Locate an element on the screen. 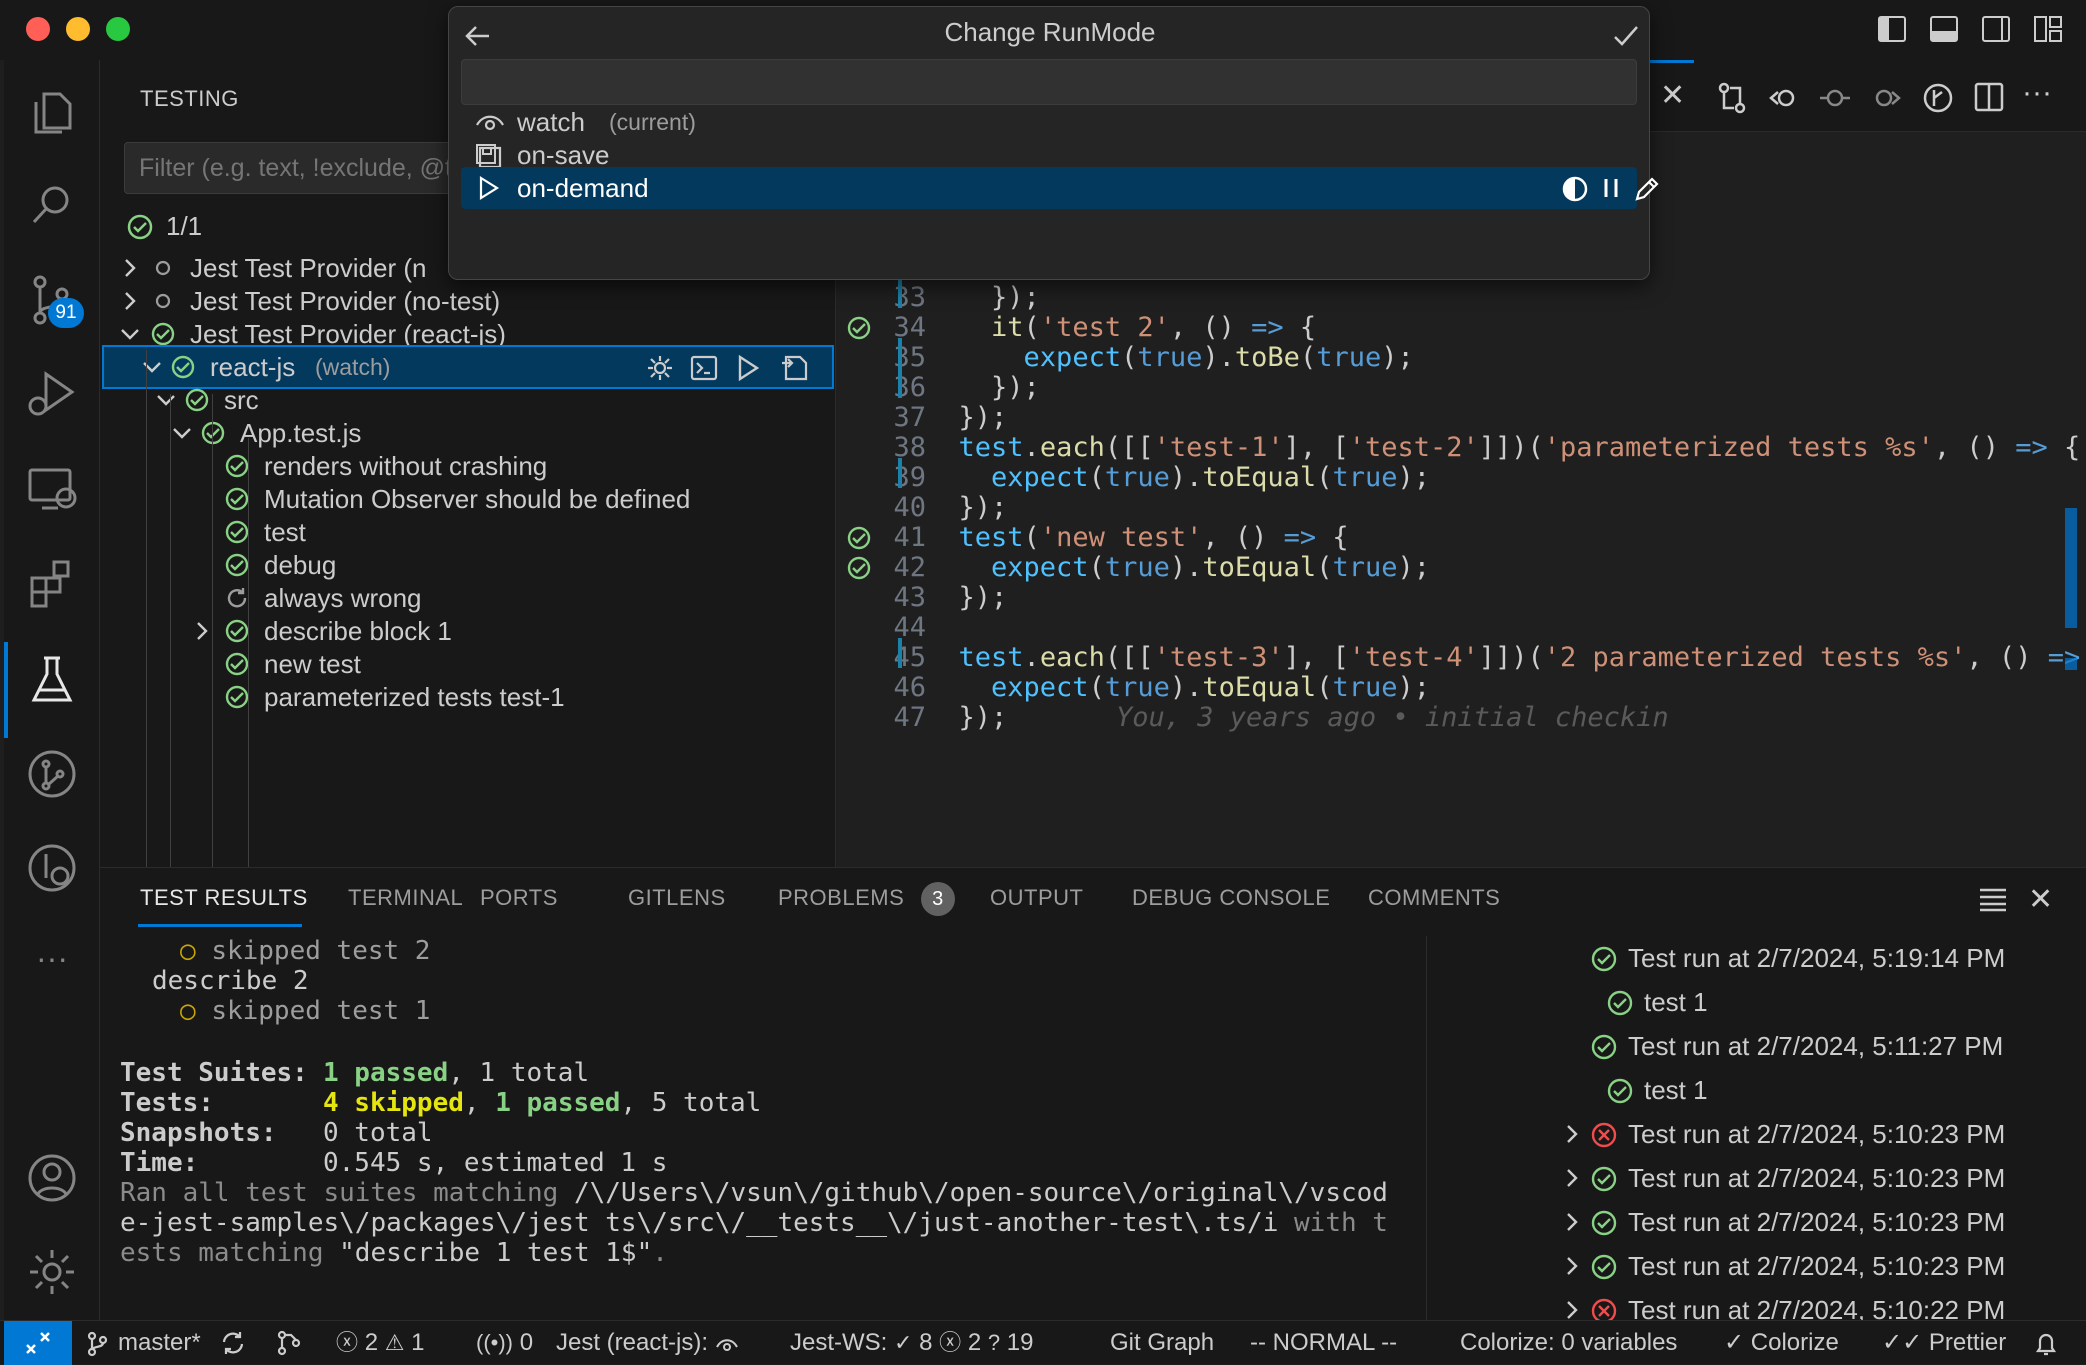 Image resolution: width=2086 pixels, height=1365 pixels. test-tree-item: parameterized tests test-1 is located at coordinates (468, 697).